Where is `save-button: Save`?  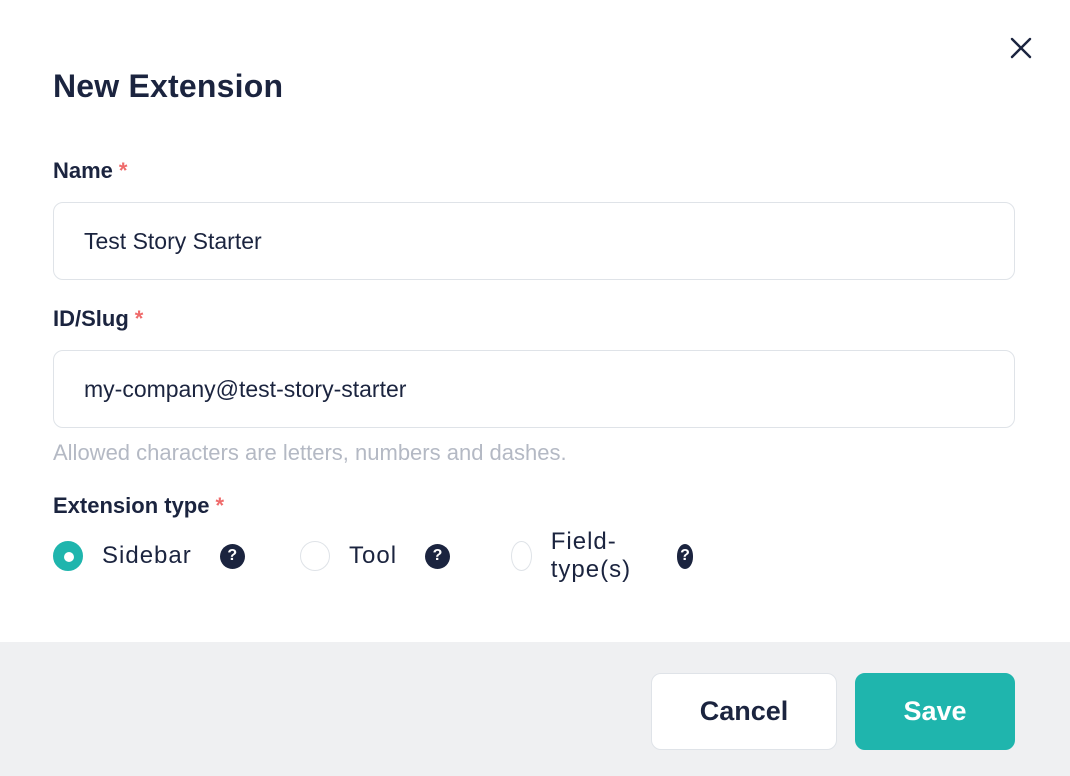
save-button: Save is located at coordinates (935, 711).